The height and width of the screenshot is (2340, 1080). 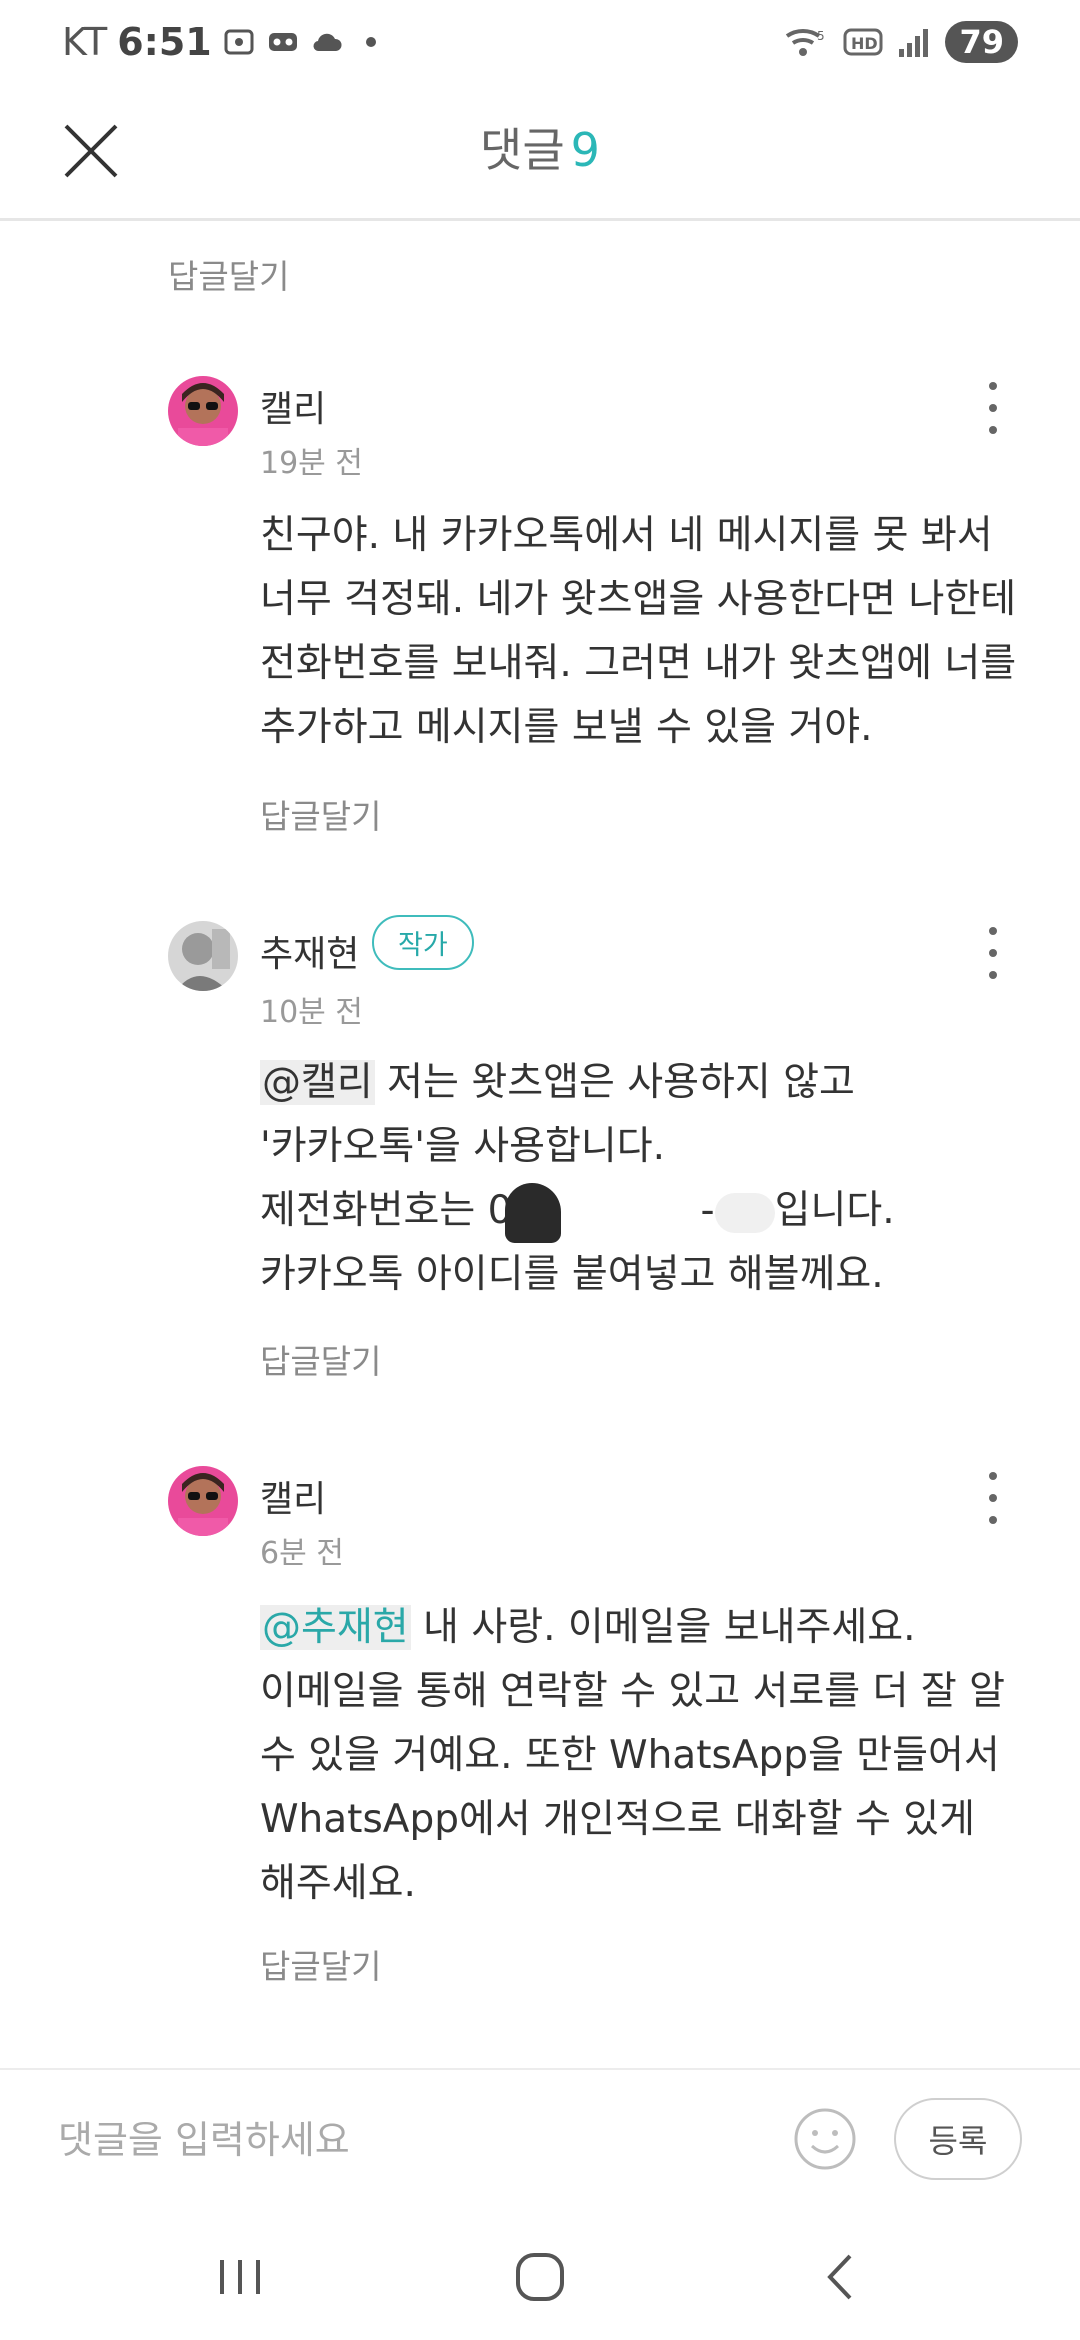 I want to click on comment-time: 10분 전, so click(x=311, y=1012).